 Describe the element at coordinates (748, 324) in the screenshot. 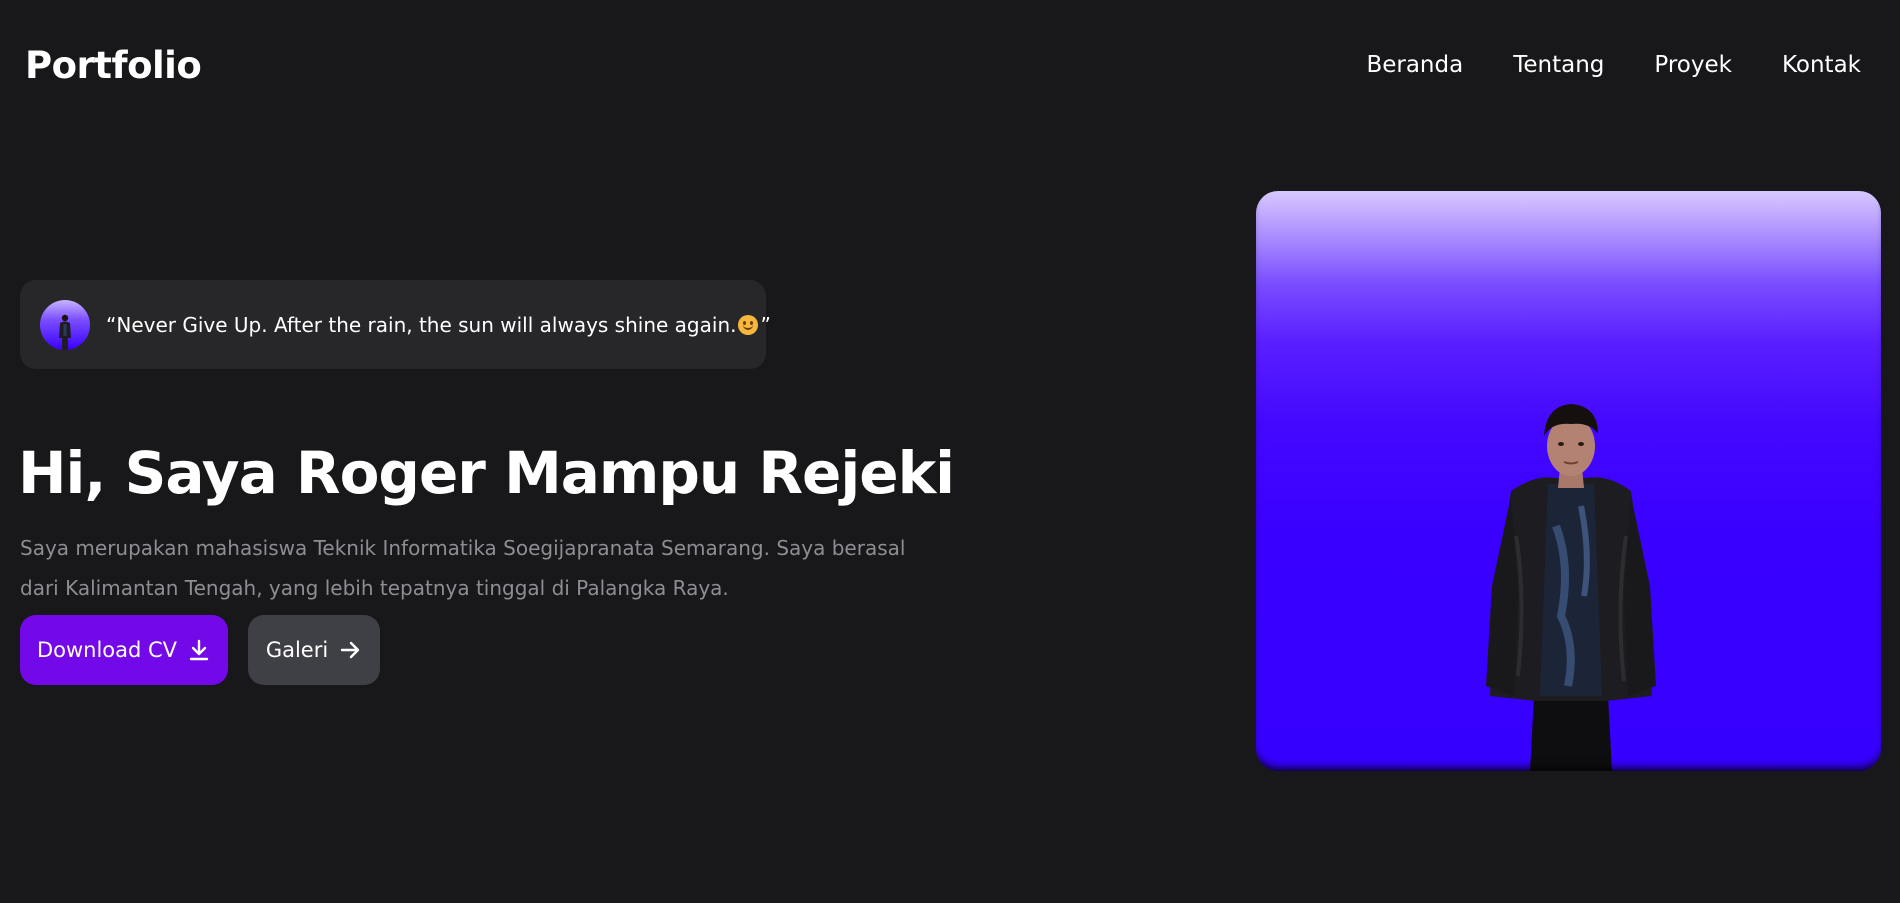

I see `smiling-face-icon` at that location.